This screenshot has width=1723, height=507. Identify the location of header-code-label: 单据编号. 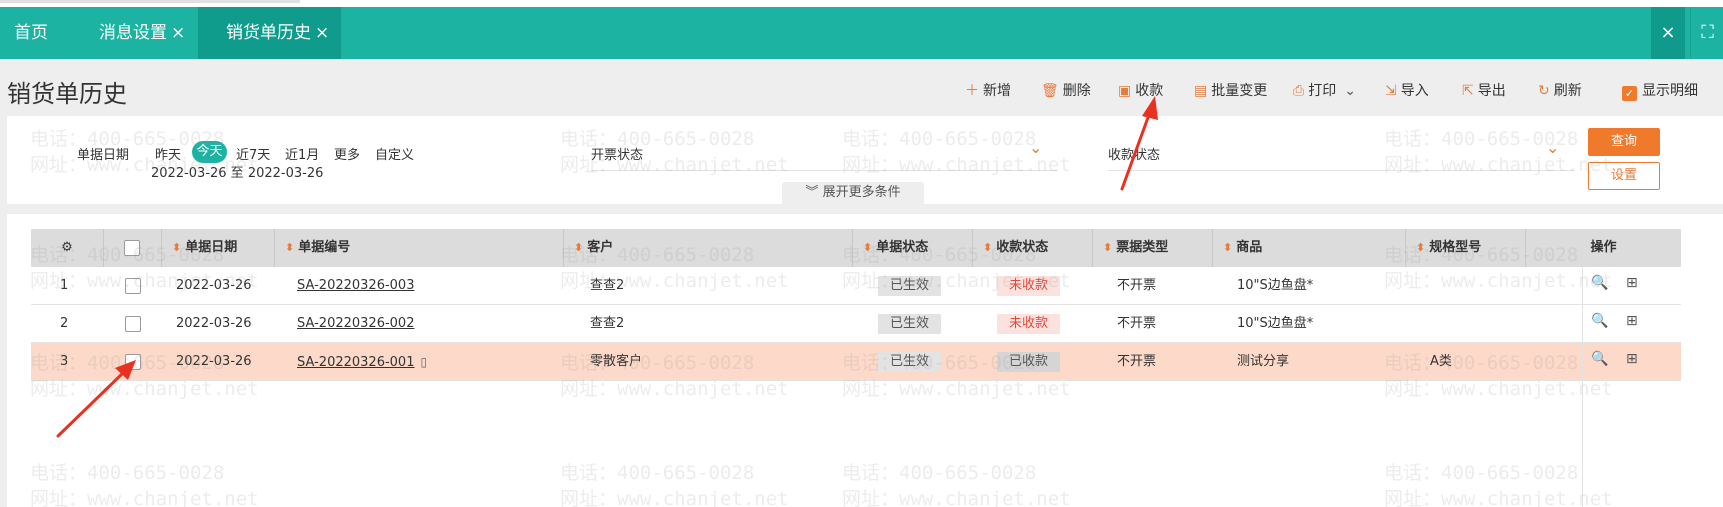
(324, 247).